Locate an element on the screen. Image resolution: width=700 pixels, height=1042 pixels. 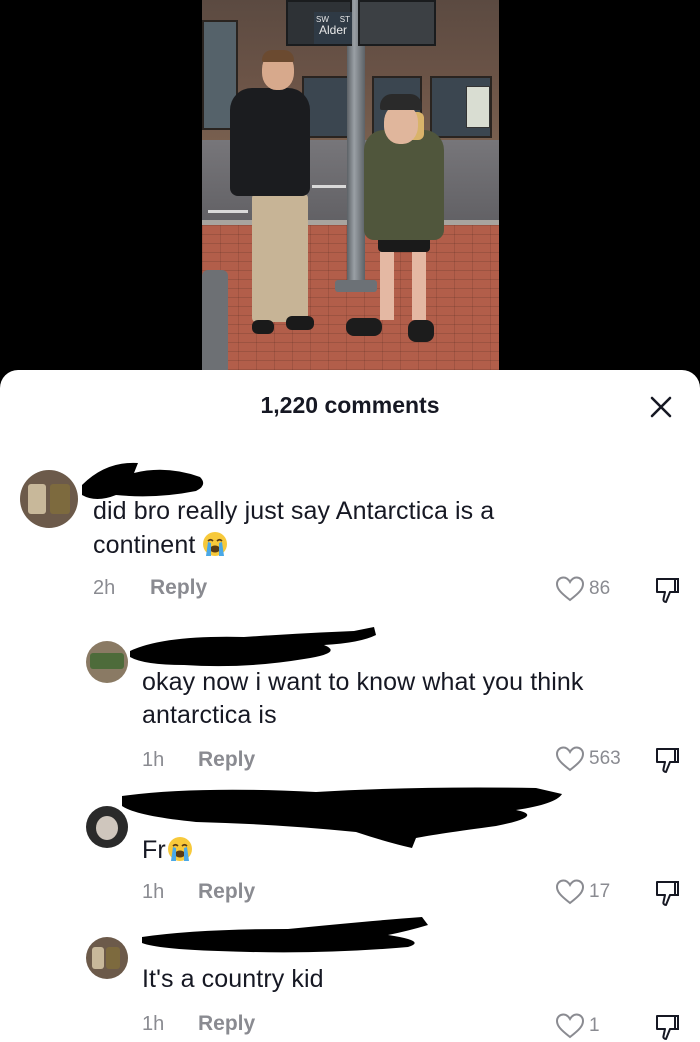
street-sign: SW ST Alder is located at coordinates (333, 28).